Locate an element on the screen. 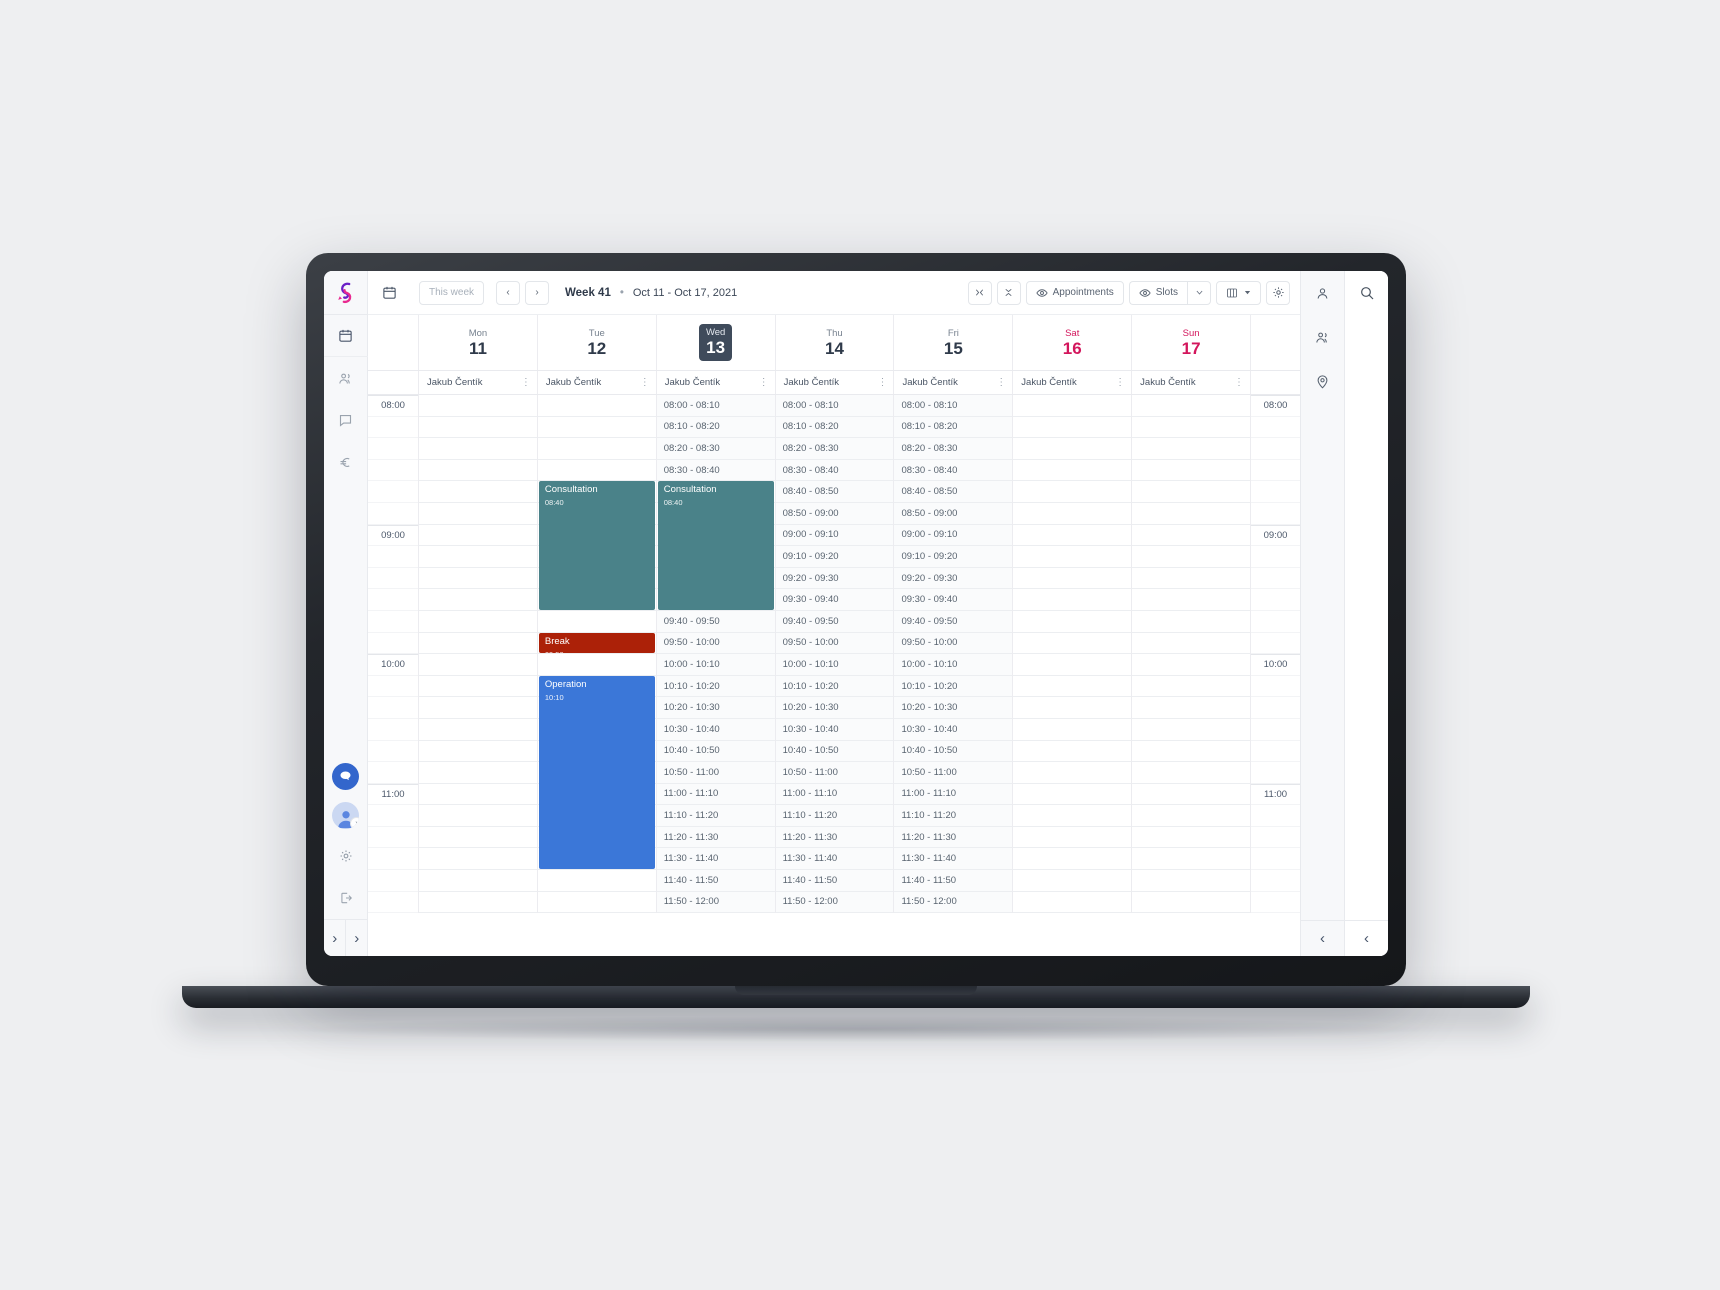 Image resolution: width=1720 pixels, height=1290 pixels. day-header-thu: Thu 14 is located at coordinates (834, 342).